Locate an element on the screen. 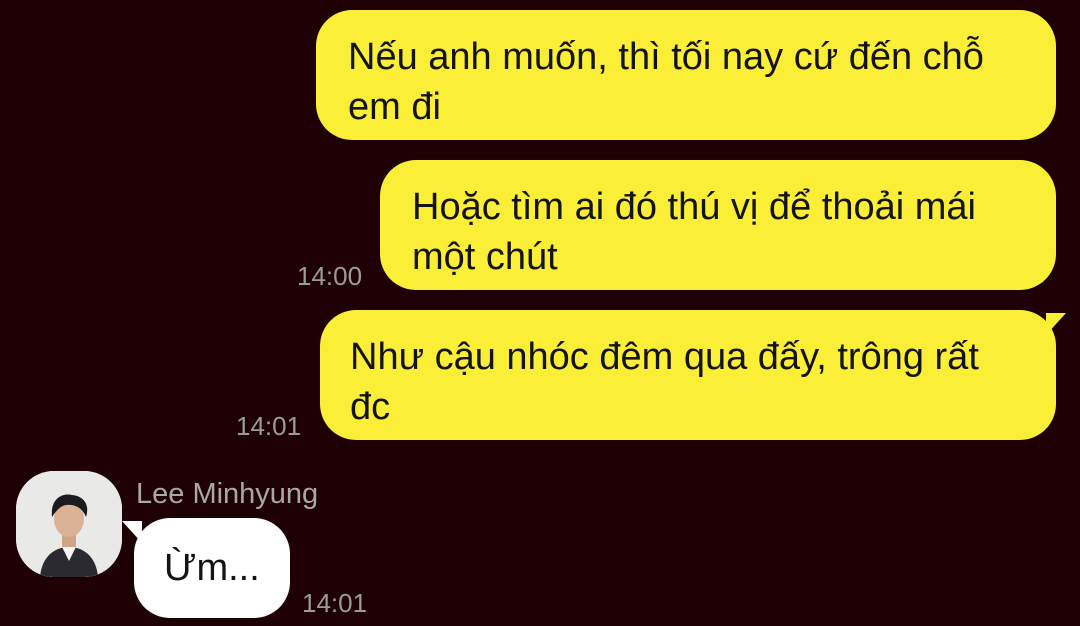  message-text: Như cậu nhóc đêm qua đấy, trông rất đc is located at coordinates (664, 382).